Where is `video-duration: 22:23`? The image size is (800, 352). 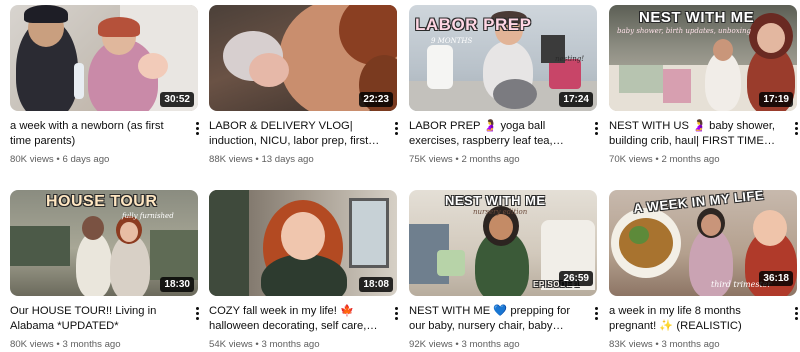
video-duration: 22:23 is located at coordinates (376, 99).